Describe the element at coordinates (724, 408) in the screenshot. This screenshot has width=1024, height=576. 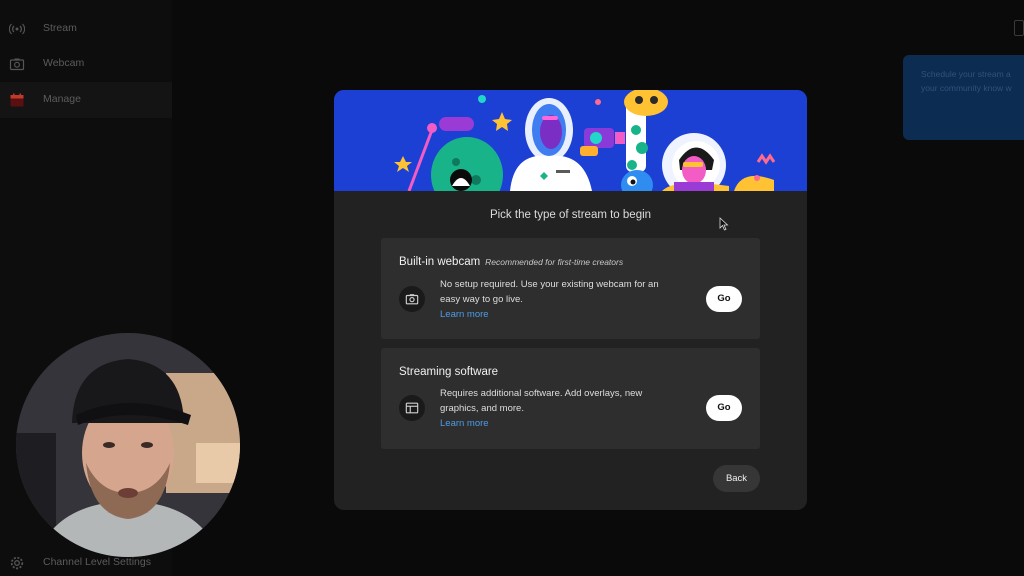
I see `go-button-streaming-software: Go` at that location.